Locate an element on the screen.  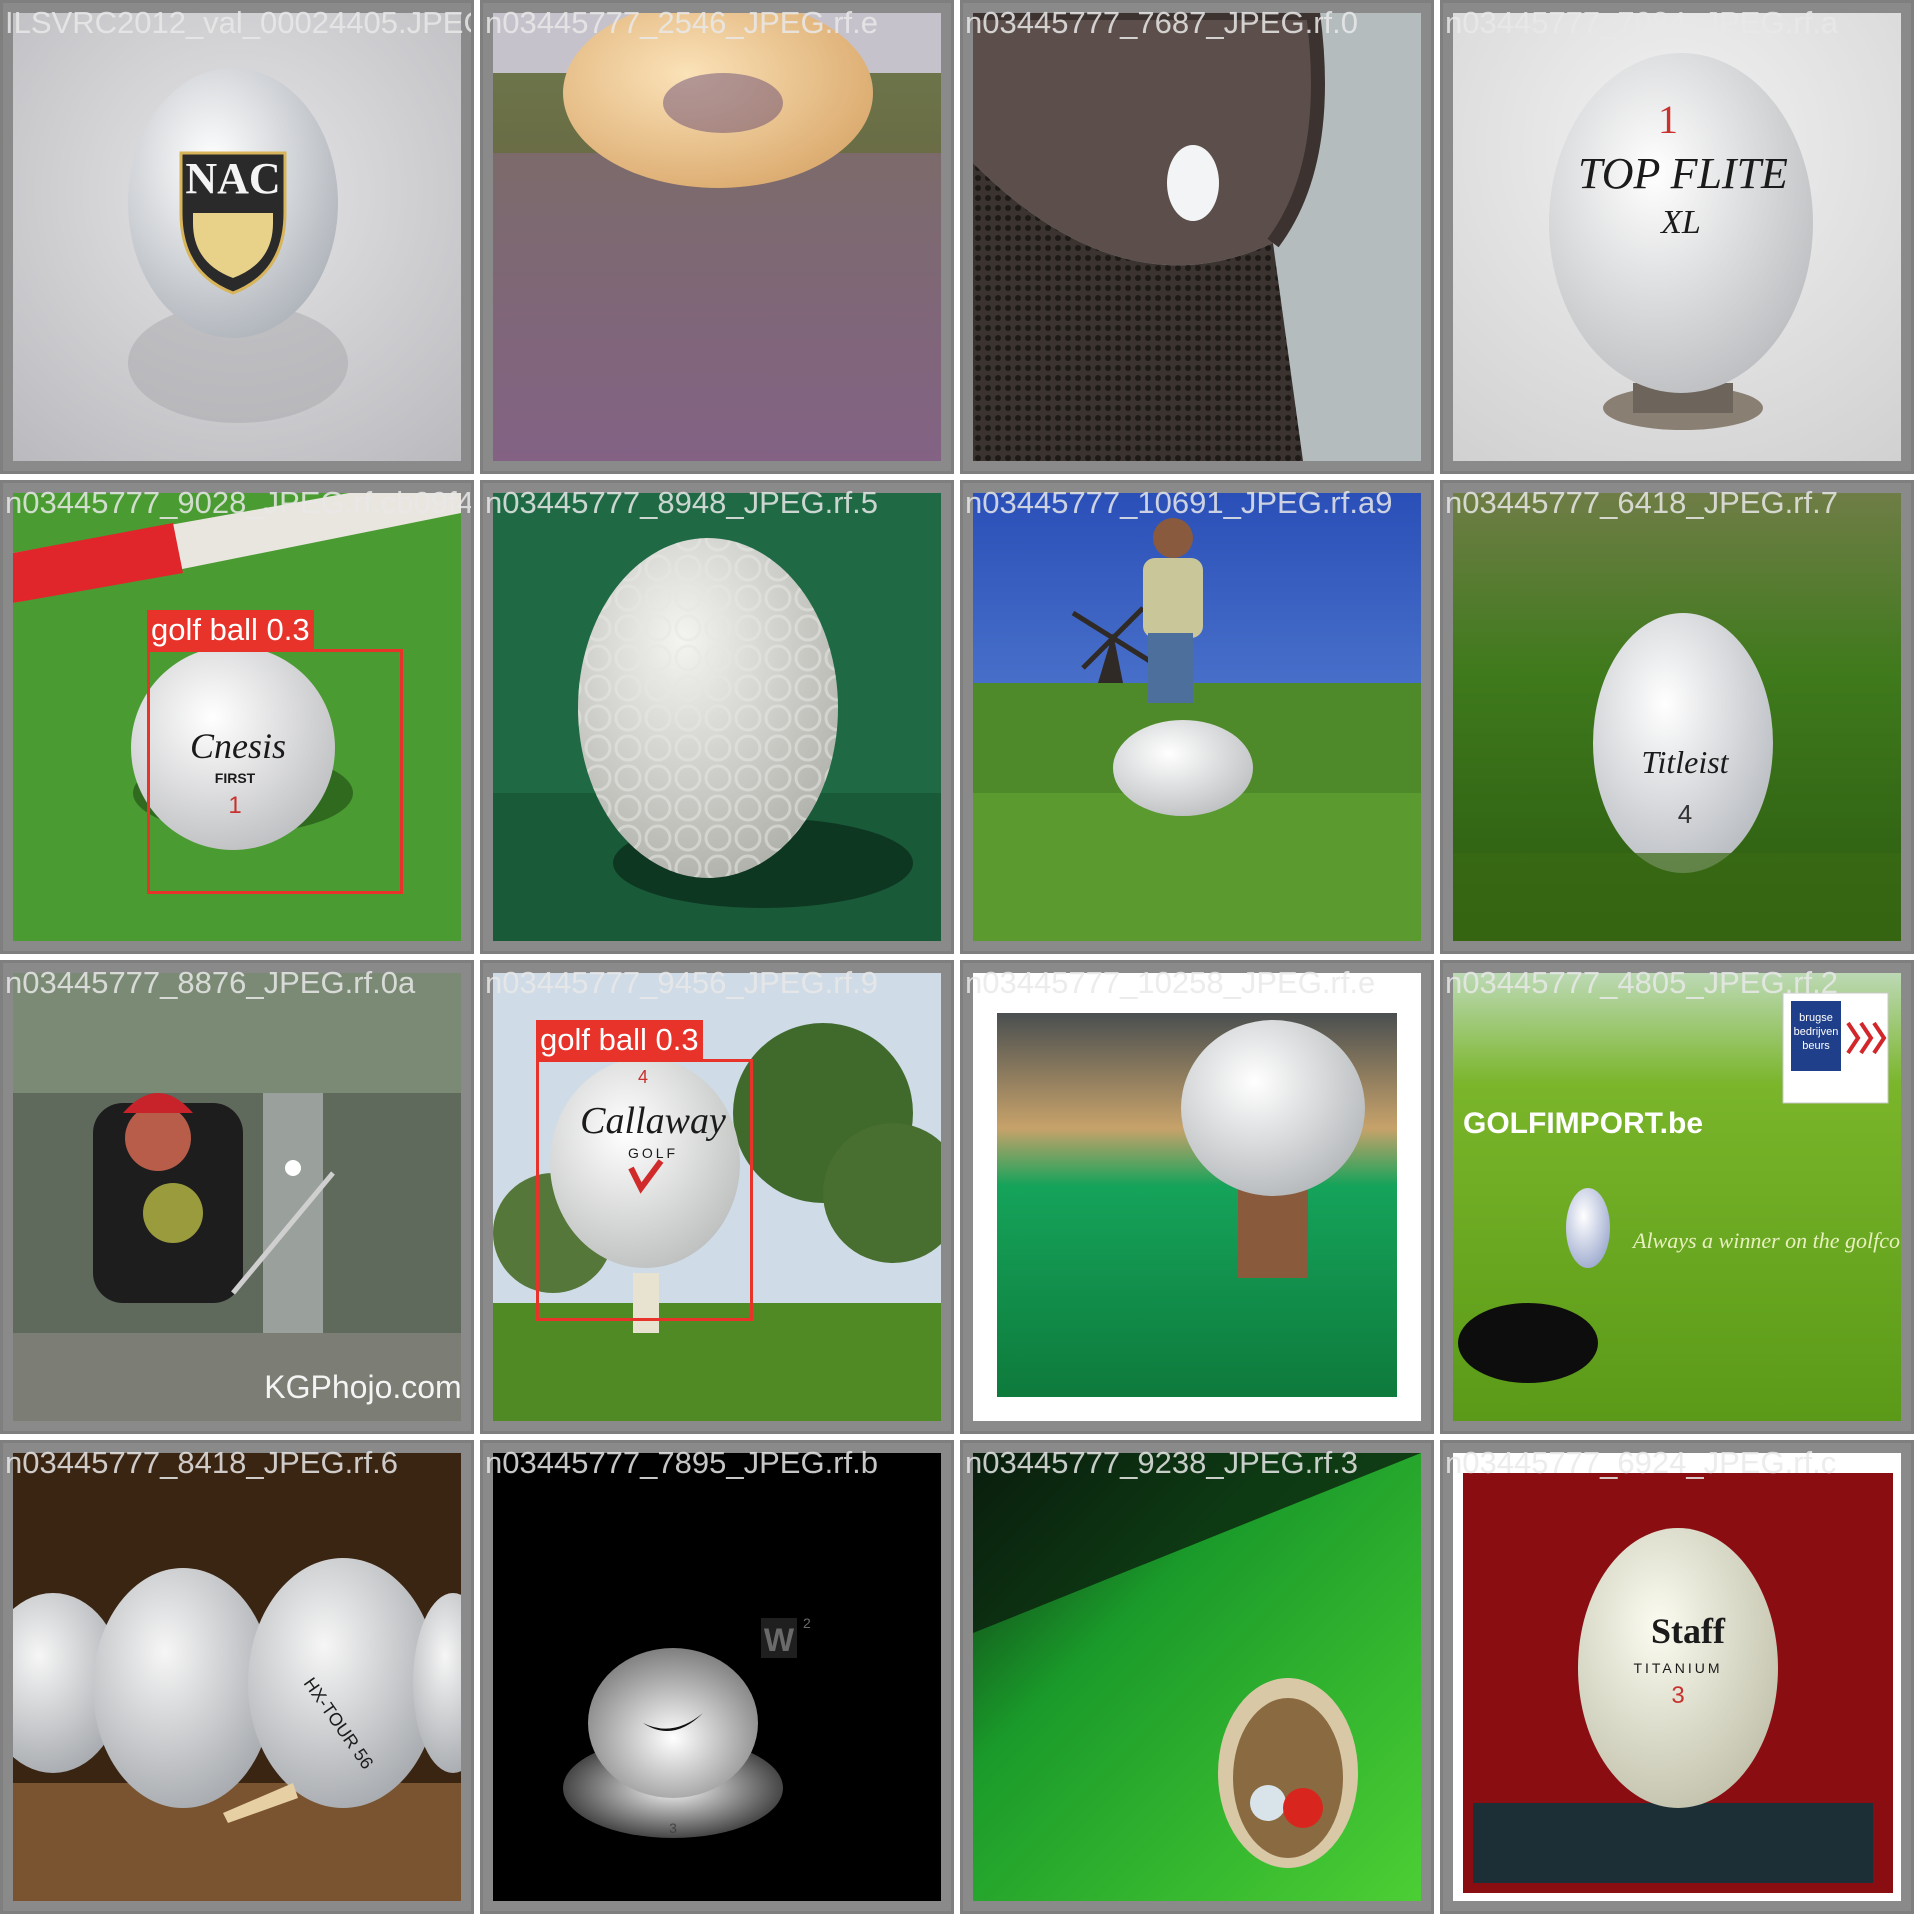
sign-text: beurs is located at coordinates (1816, 1046).